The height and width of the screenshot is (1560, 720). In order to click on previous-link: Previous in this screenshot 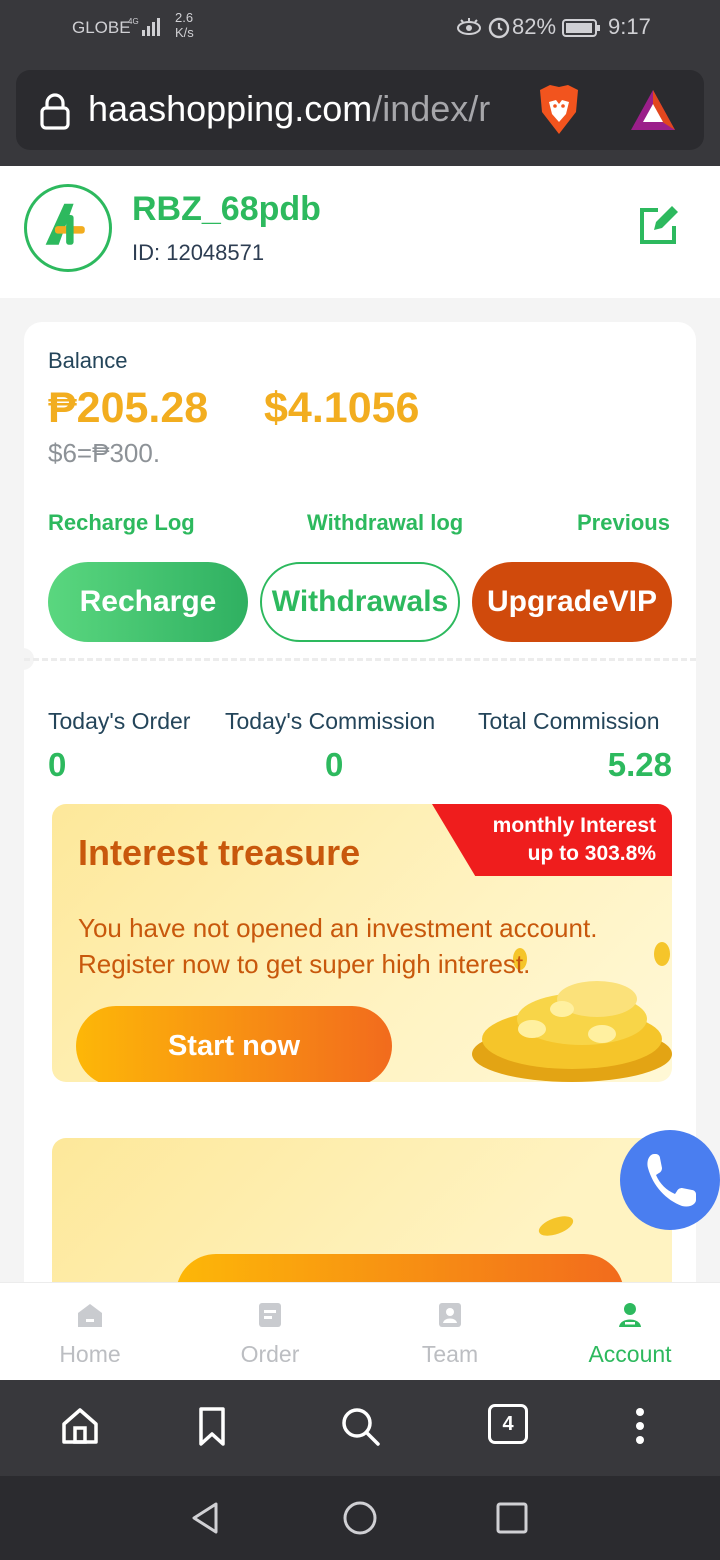, I will do `click(623, 523)`.